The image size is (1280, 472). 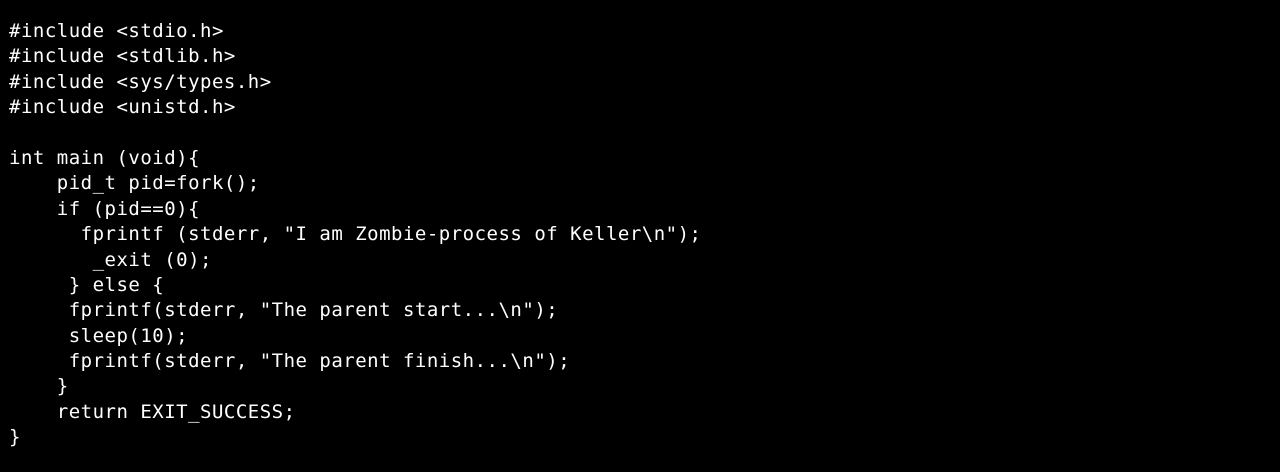 What do you see at coordinates (87, 284) in the screenshot?
I see `code-line: } else {` at bounding box center [87, 284].